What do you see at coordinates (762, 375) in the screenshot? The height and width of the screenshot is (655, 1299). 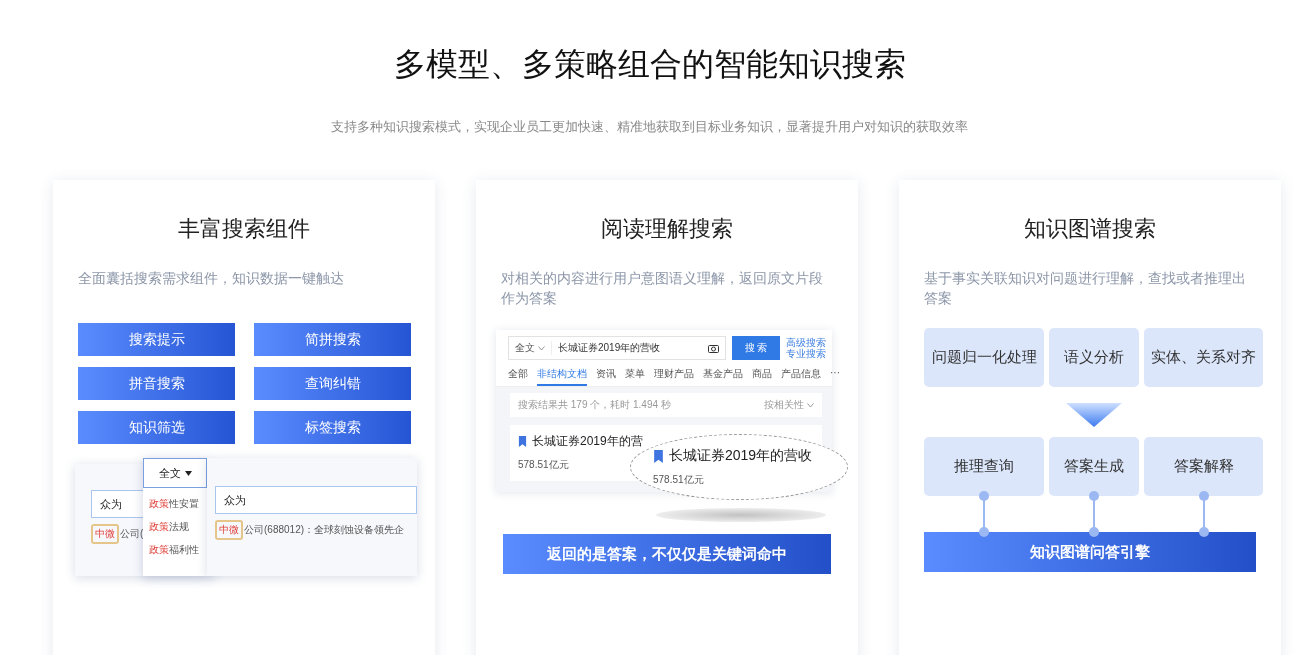 I see `category-tab: 商品` at bounding box center [762, 375].